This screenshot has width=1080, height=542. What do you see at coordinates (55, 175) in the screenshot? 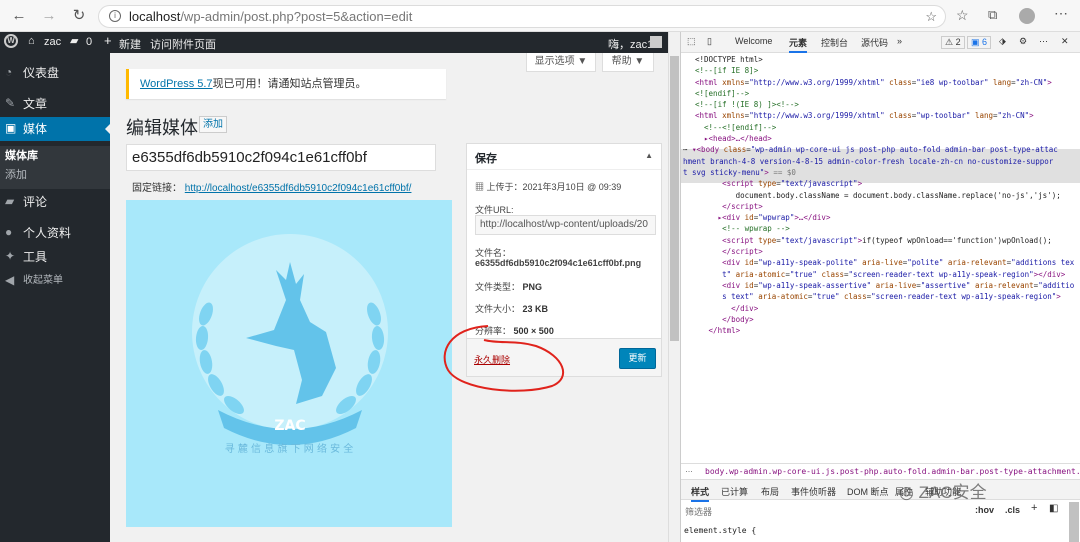
I see `submenu-add: 添加` at bounding box center [55, 175].